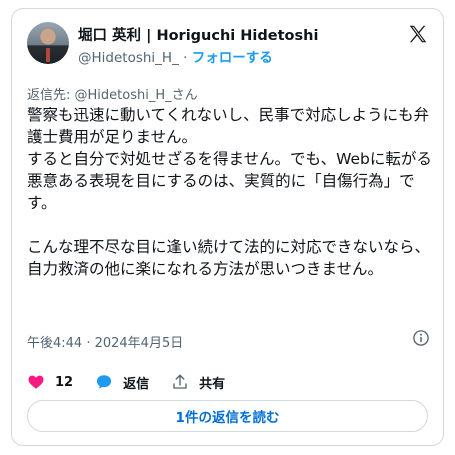 This screenshot has height=455, width=455. I want to click on author-handle-row: @Hidetoshi_H_ · フォローする, so click(175, 56).